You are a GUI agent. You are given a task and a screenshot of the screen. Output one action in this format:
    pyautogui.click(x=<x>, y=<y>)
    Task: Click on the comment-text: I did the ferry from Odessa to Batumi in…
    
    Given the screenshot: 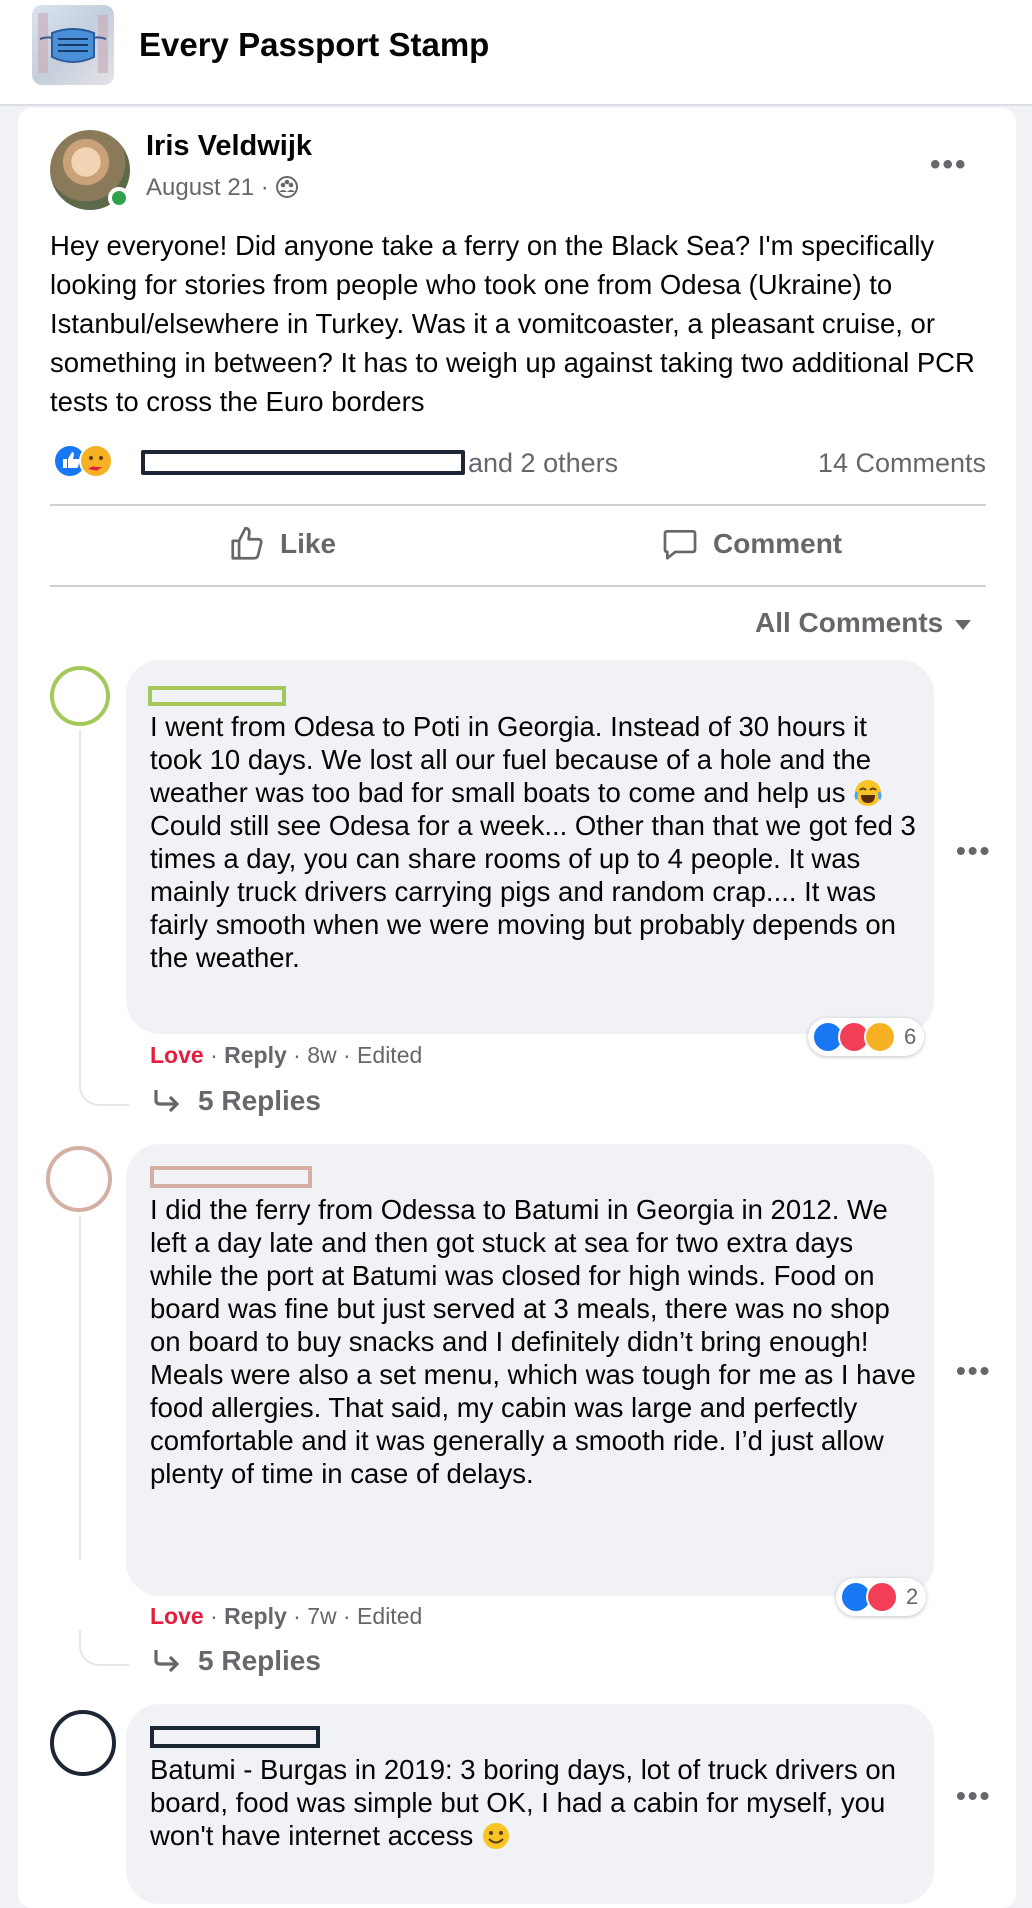 What is the action you would take?
    pyautogui.click(x=533, y=1341)
    